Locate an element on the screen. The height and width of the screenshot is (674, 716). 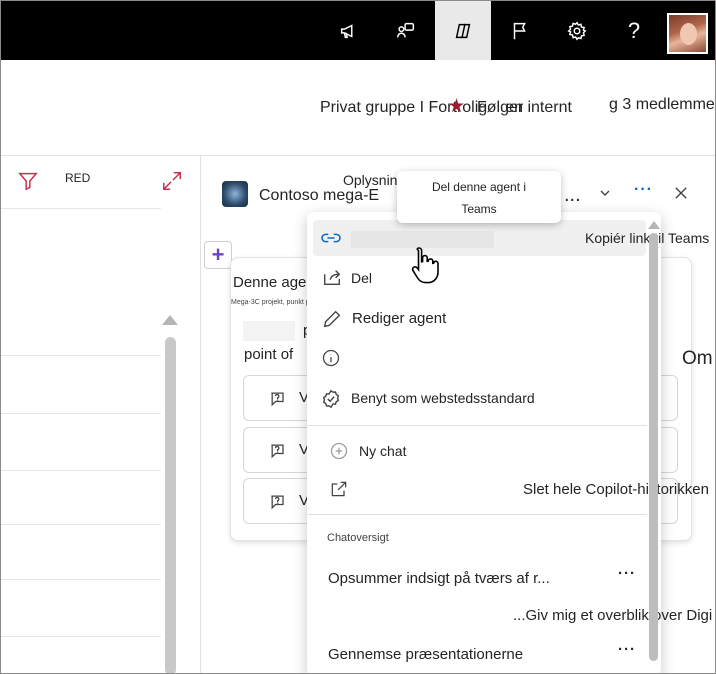
share-label: Del is located at coordinates (361, 278).